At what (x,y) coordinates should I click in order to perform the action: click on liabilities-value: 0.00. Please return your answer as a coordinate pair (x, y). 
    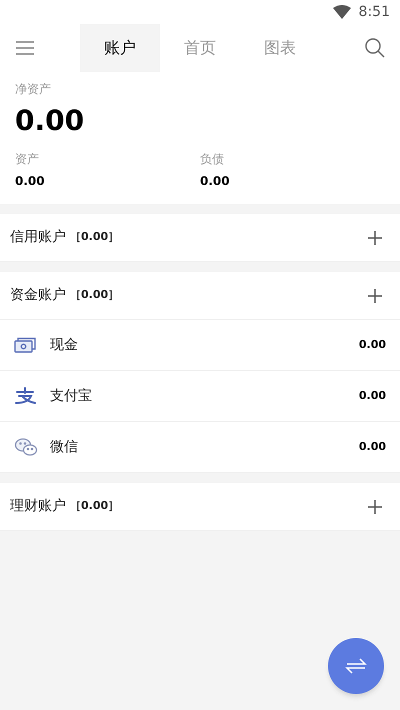
    Looking at the image, I should click on (215, 181).